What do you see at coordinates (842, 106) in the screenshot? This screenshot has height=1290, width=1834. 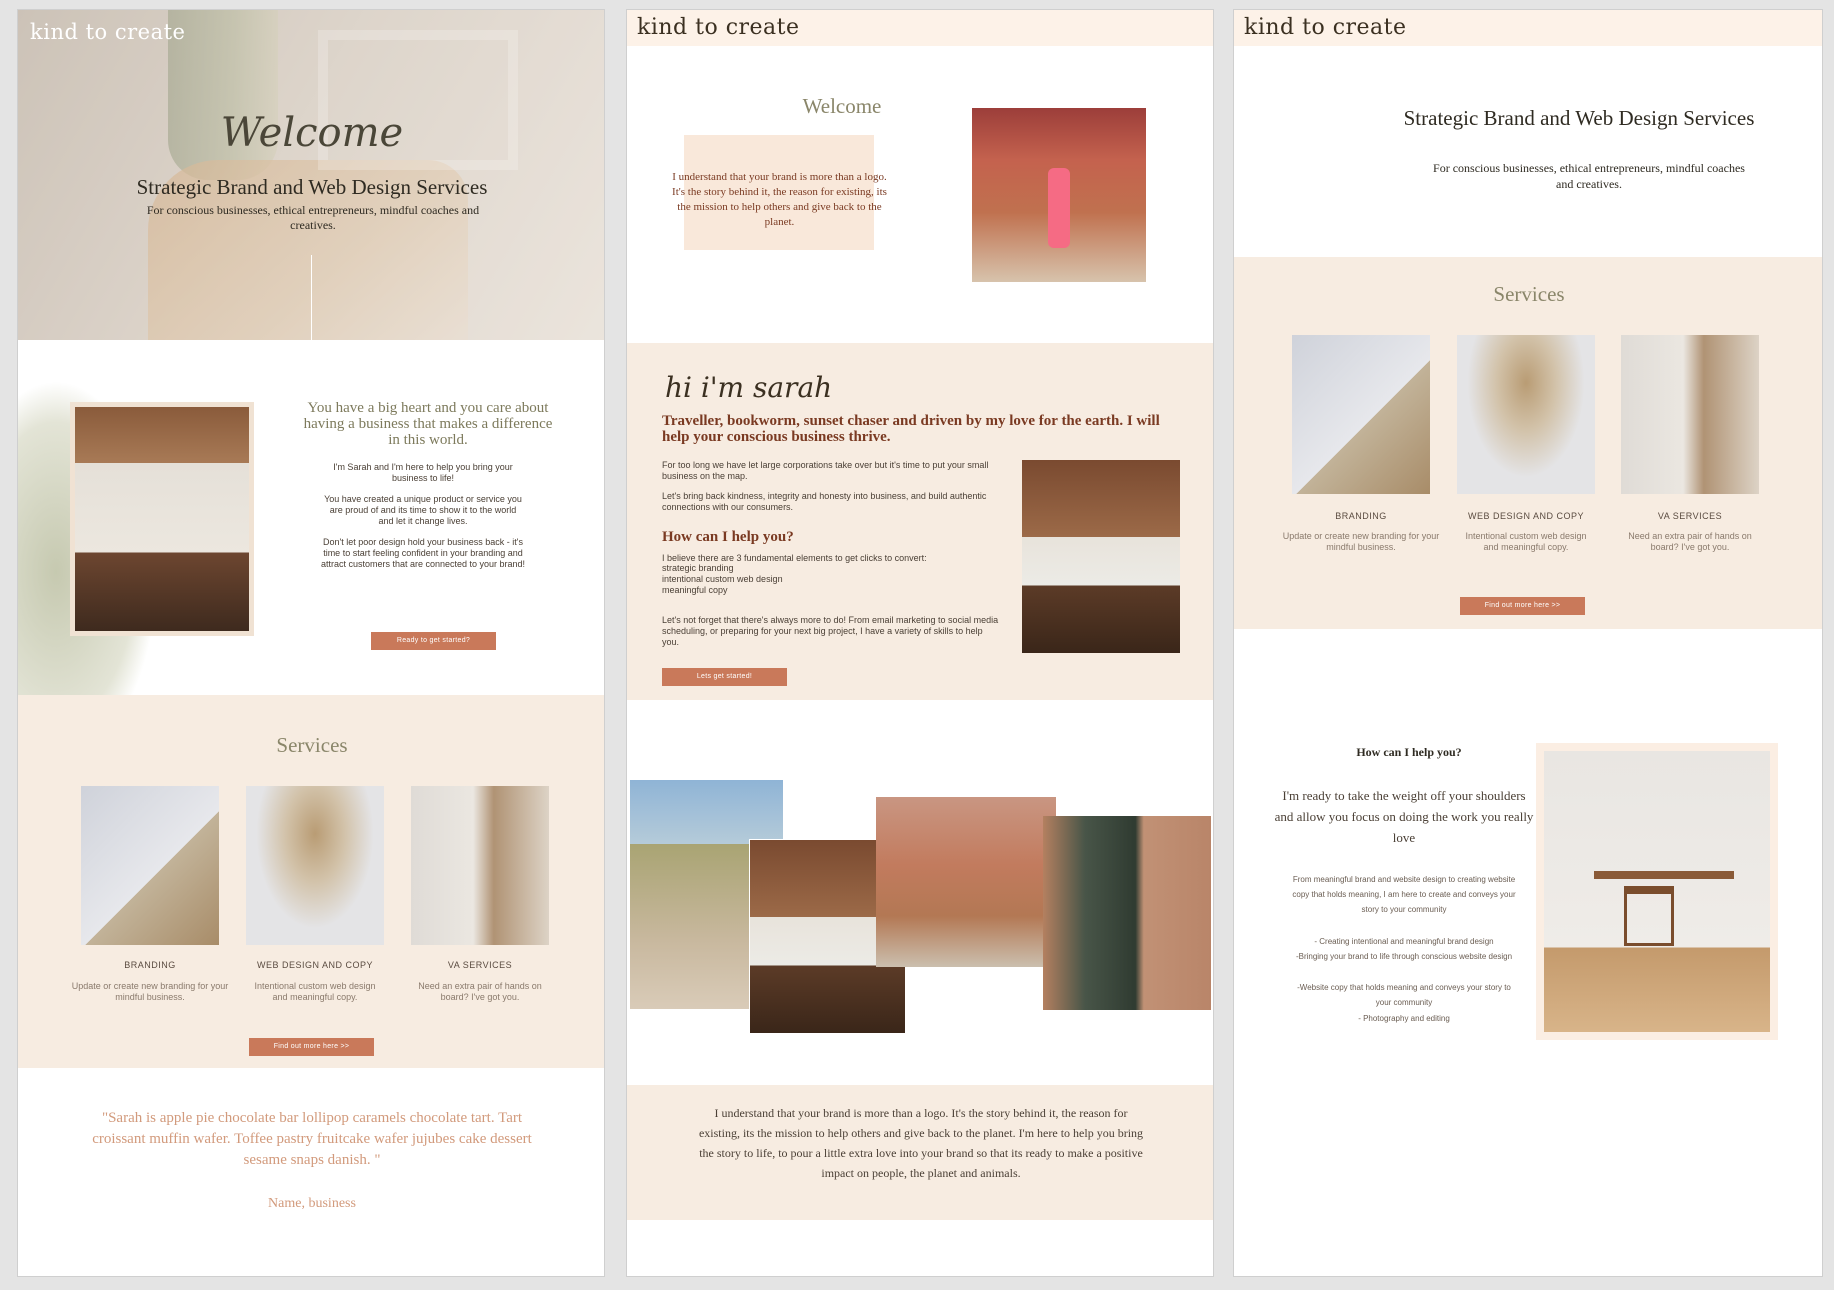 I see `welcome-heading: Welcome` at bounding box center [842, 106].